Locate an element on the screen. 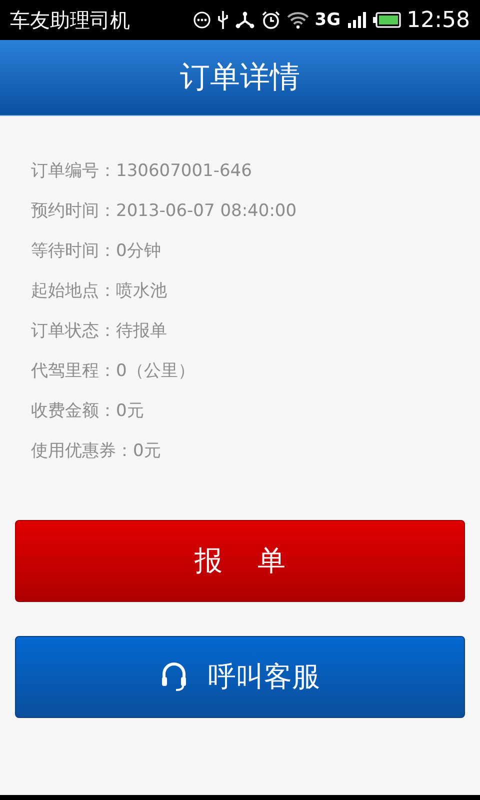  battery-icon is located at coordinates (386, 20).